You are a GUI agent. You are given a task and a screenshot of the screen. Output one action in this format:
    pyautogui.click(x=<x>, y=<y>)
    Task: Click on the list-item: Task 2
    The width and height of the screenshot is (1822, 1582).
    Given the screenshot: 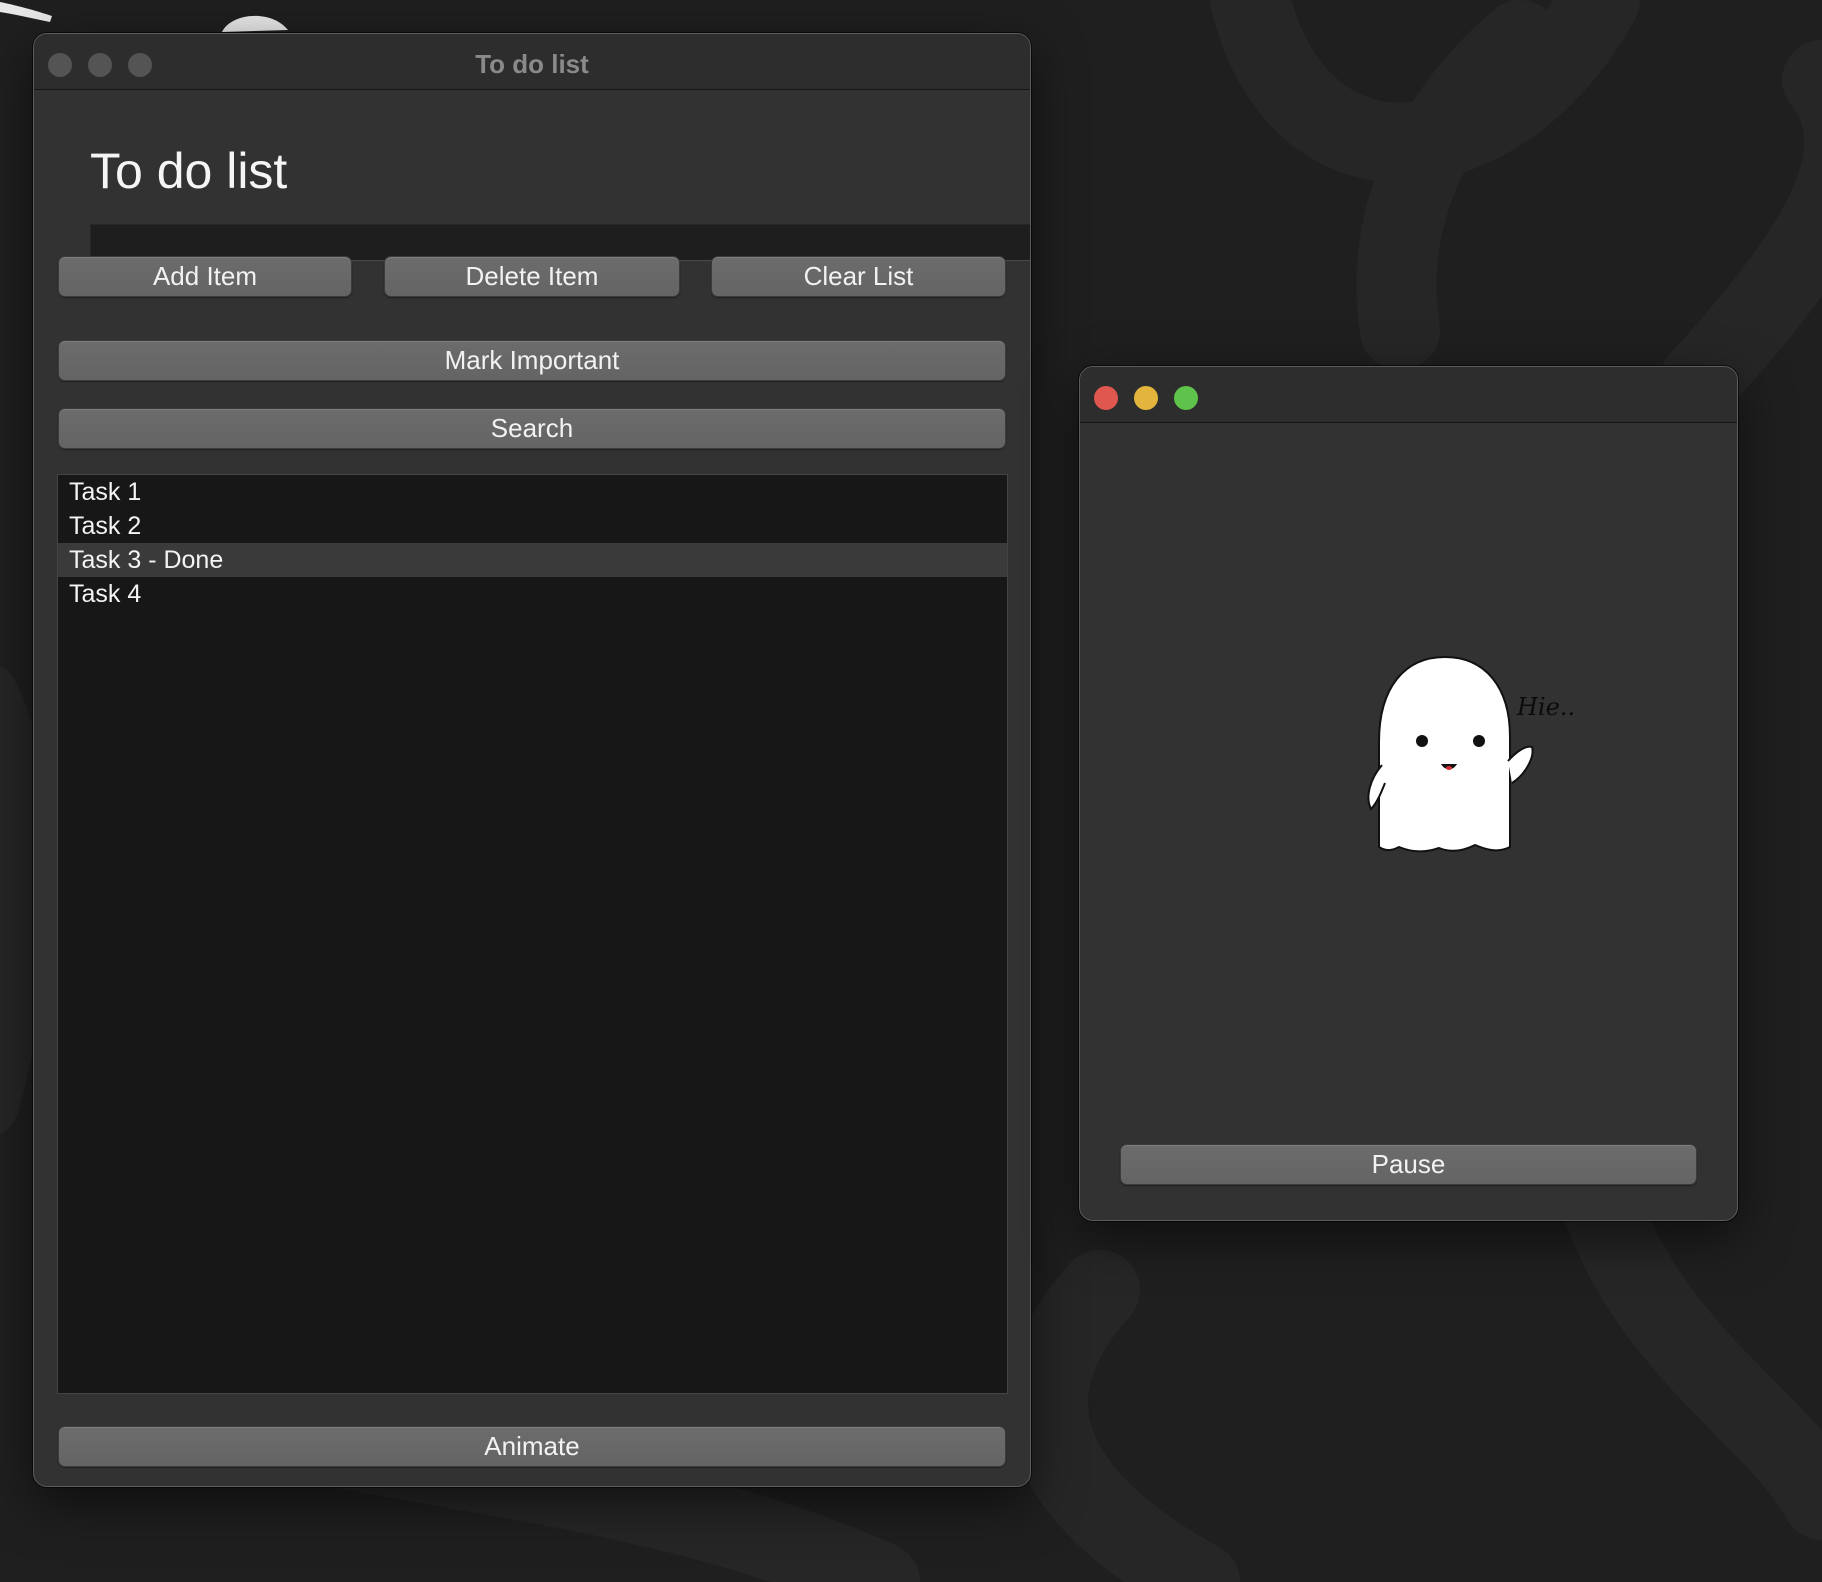 What is the action you would take?
    pyautogui.click(x=532, y=526)
    